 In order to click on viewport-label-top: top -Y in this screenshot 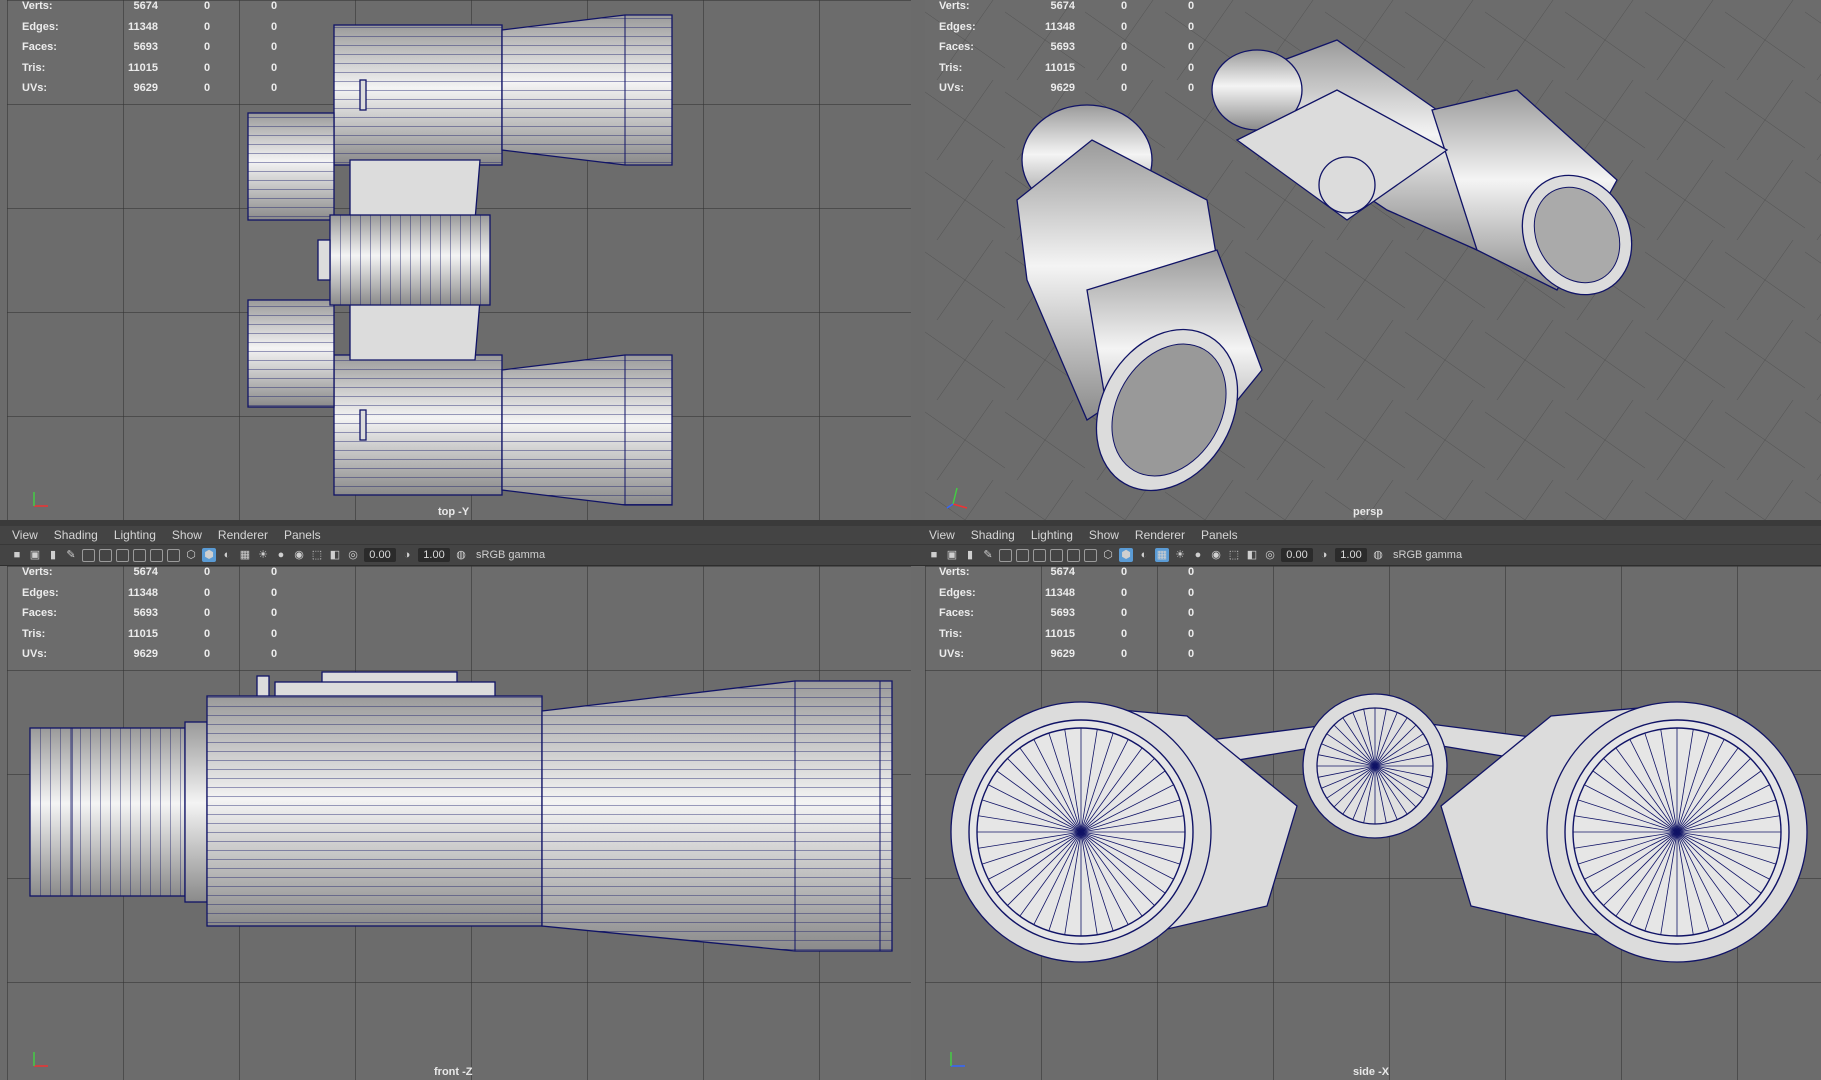, I will do `click(454, 512)`.